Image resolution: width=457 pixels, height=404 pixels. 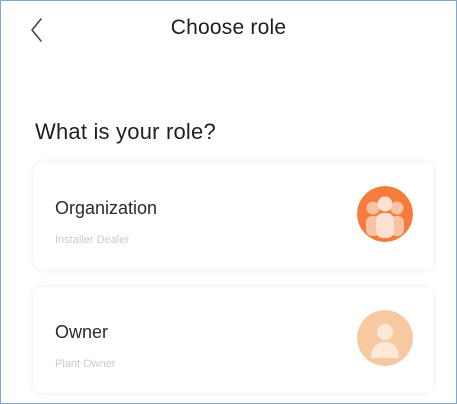 What do you see at coordinates (106, 208) in the screenshot?
I see `role-title-organization: Organization` at bounding box center [106, 208].